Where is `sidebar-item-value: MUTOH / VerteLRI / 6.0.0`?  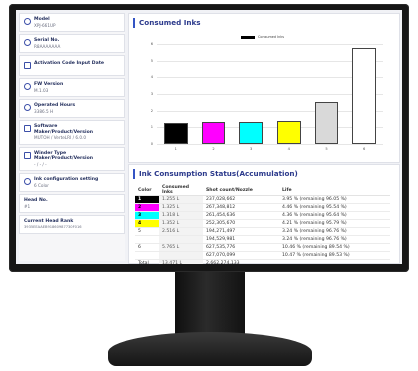 sidebar-item-value: MUTOH / VerteLRI / 6.0.0 is located at coordinates (60, 138).